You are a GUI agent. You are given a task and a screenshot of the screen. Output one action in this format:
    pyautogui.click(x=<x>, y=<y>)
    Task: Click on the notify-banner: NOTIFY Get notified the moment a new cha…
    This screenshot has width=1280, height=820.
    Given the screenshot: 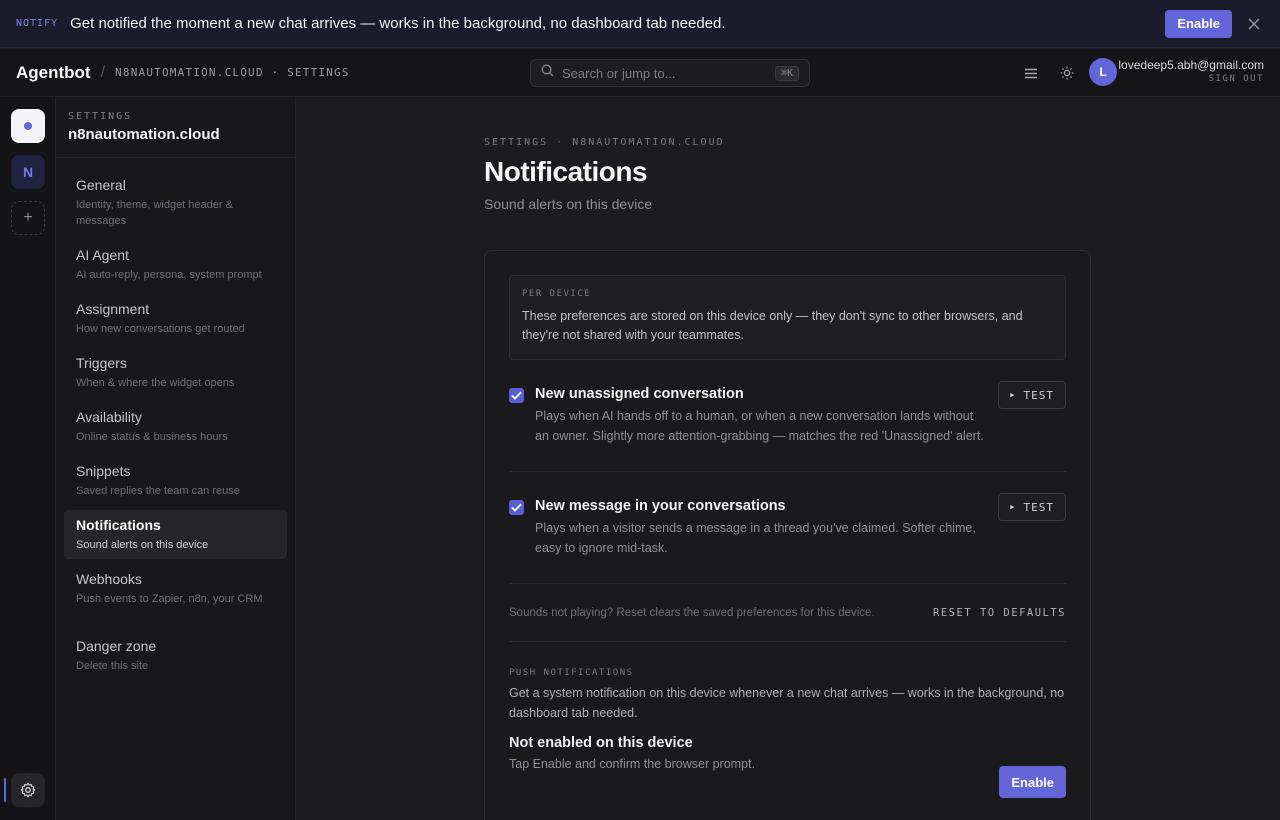 What is the action you would take?
    pyautogui.click(x=640, y=24)
    